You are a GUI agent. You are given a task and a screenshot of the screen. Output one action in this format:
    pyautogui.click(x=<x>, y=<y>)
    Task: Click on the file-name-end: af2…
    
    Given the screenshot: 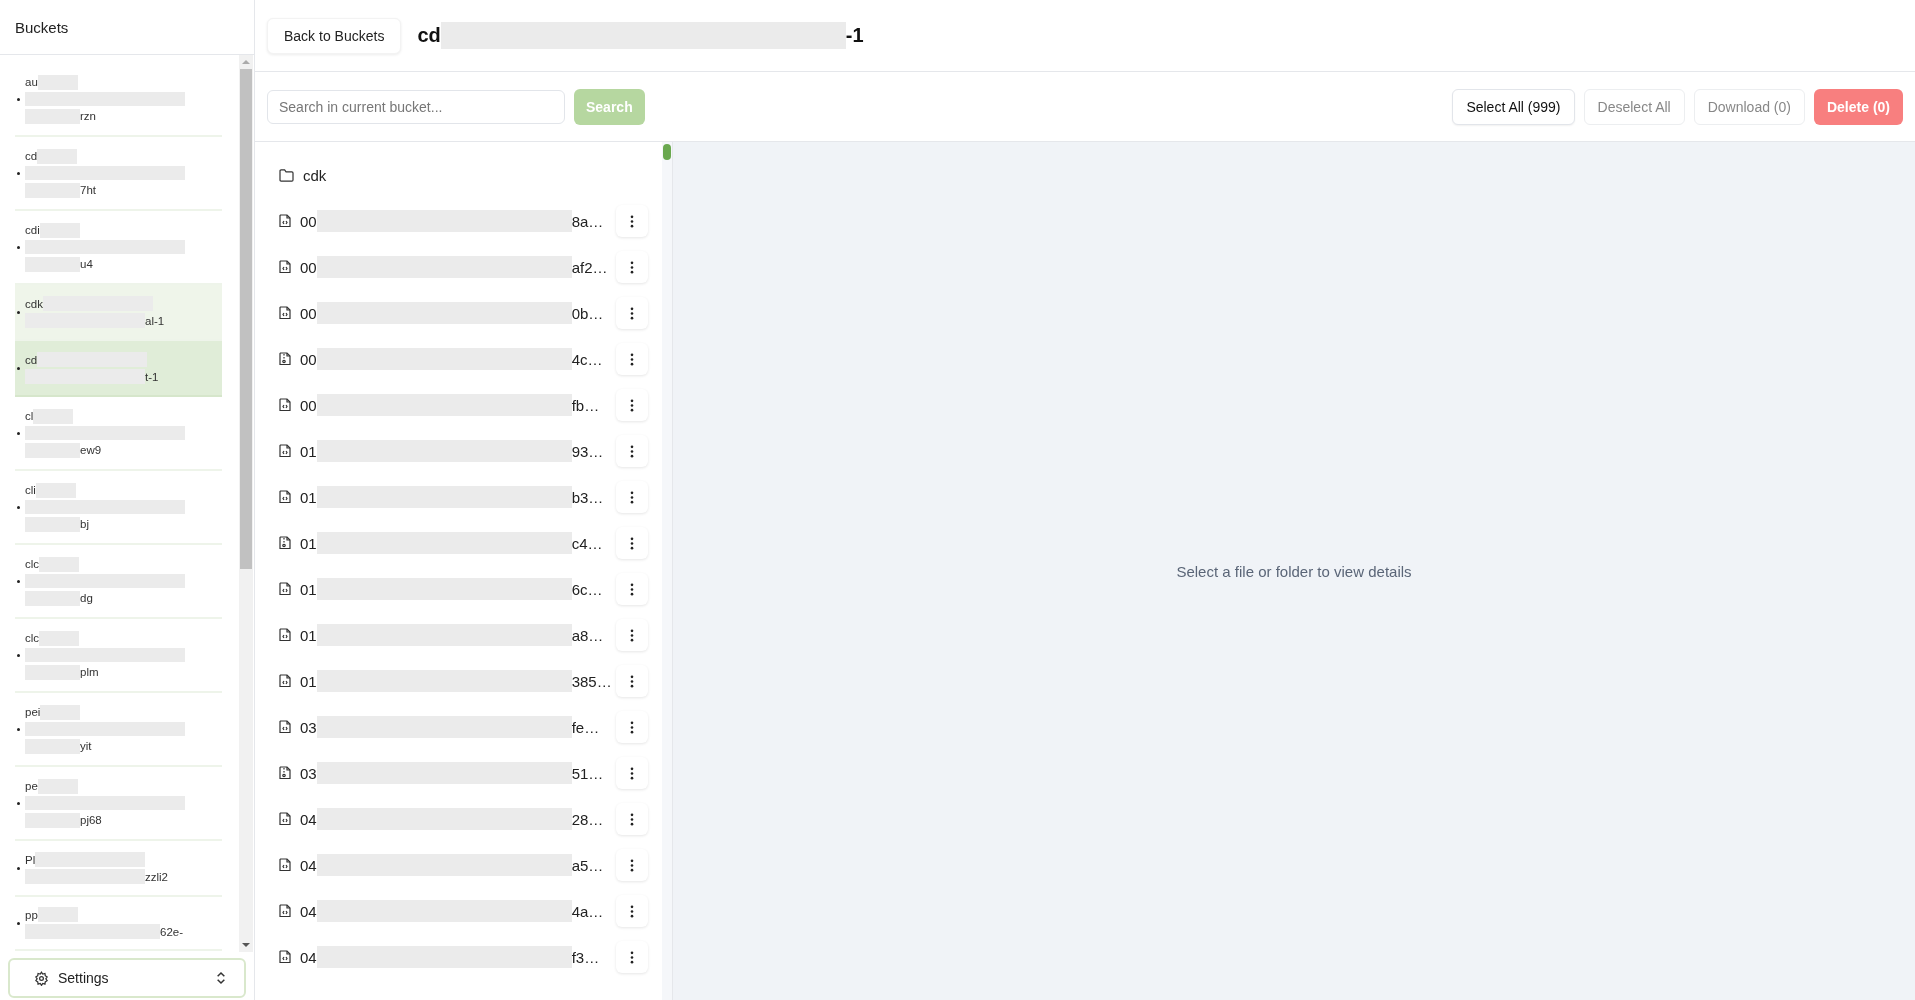 What is the action you would take?
    pyautogui.click(x=589, y=267)
    